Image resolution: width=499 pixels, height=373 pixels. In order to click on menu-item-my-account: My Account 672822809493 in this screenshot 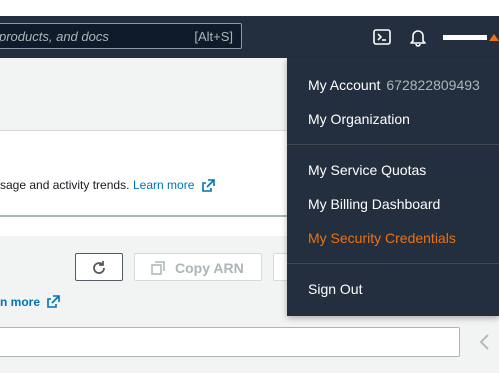, I will do `click(394, 85)`.